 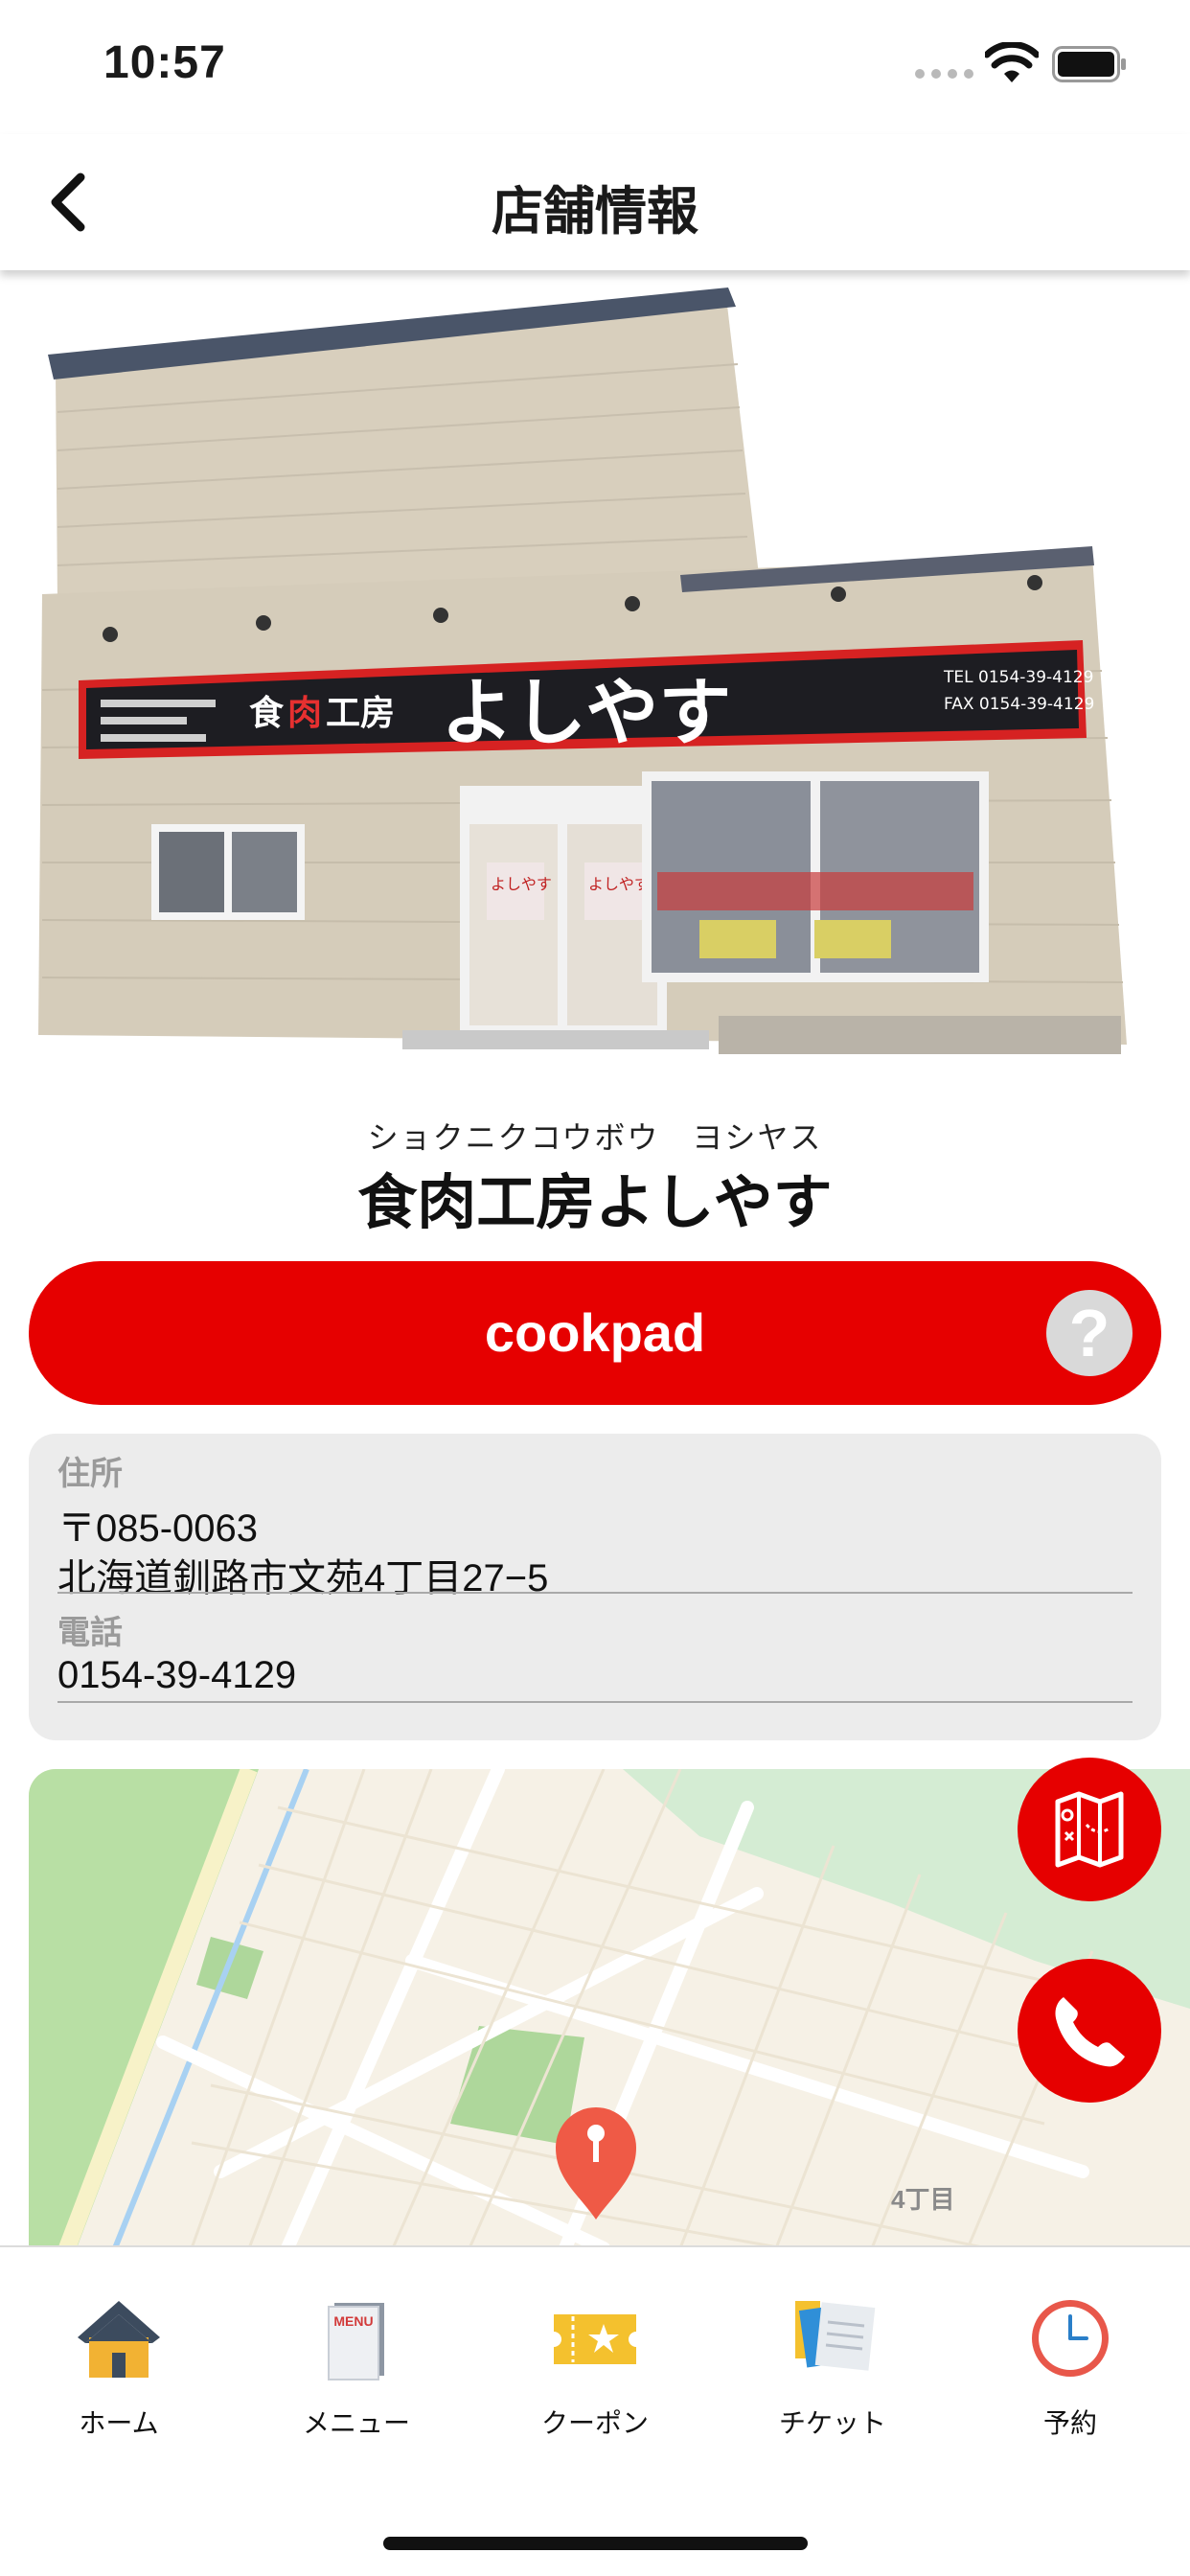 What do you see at coordinates (1018, 677) in the screenshot?
I see `sign-tel: TEL 0154-39-4129` at bounding box center [1018, 677].